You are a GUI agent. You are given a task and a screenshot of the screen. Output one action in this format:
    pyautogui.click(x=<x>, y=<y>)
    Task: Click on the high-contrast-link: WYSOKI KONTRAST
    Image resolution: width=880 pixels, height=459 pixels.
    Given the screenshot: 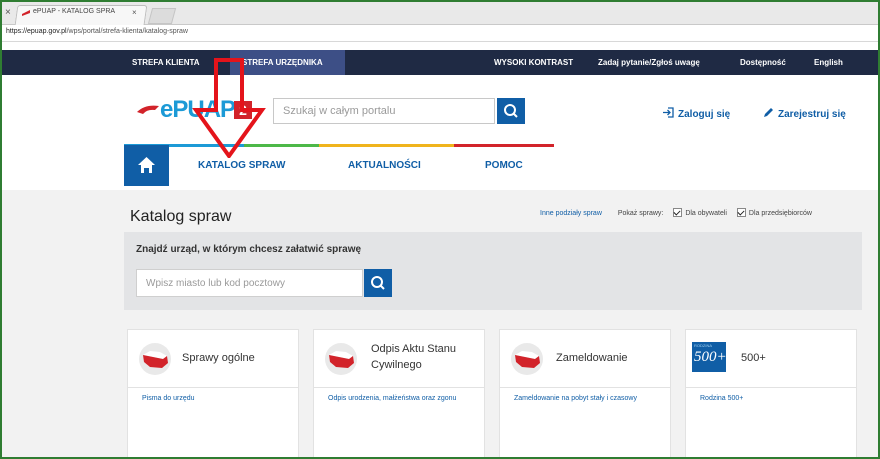 What is the action you would take?
    pyautogui.click(x=533, y=62)
    